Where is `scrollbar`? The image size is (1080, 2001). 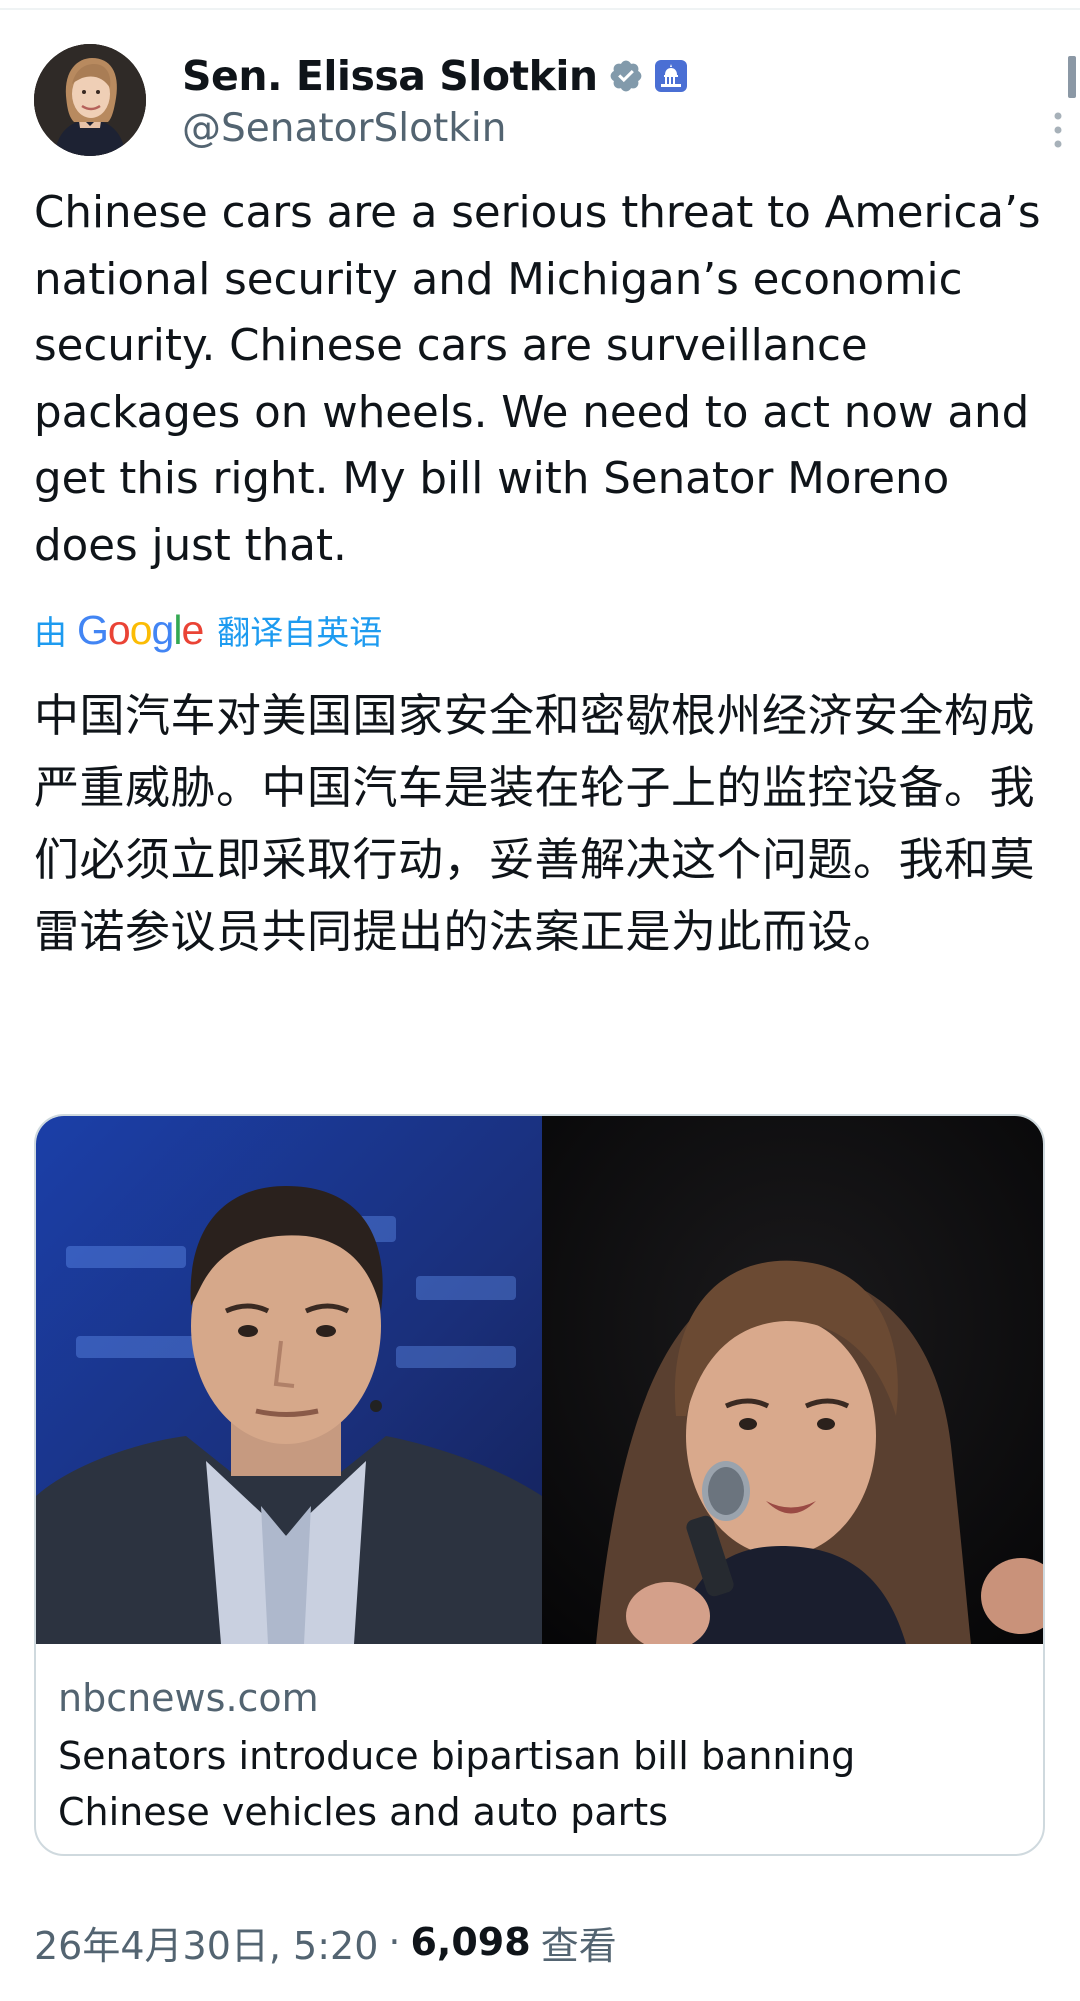 scrollbar is located at coordinates (1072, 77).